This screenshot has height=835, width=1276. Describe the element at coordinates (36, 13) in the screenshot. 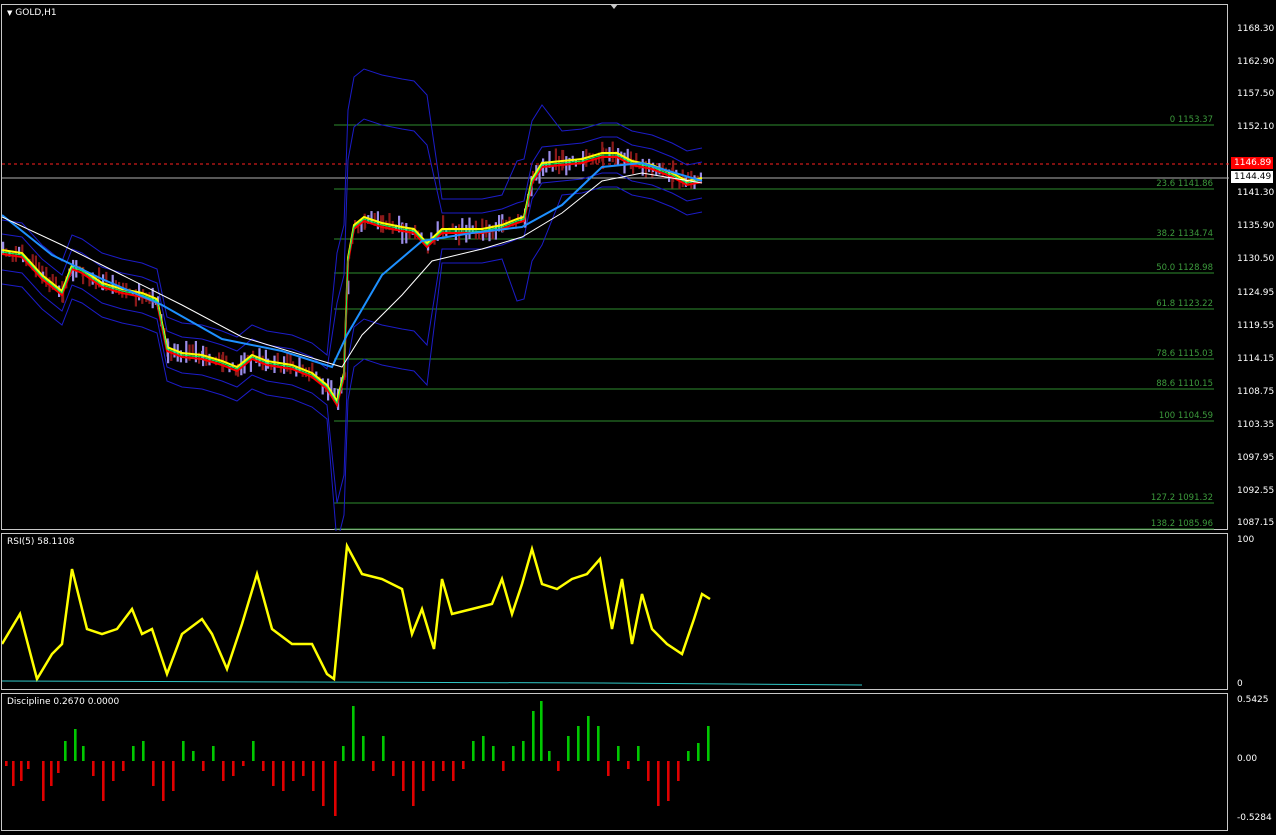

I see `chart-symbol-label: GOLD,H1` at that location.